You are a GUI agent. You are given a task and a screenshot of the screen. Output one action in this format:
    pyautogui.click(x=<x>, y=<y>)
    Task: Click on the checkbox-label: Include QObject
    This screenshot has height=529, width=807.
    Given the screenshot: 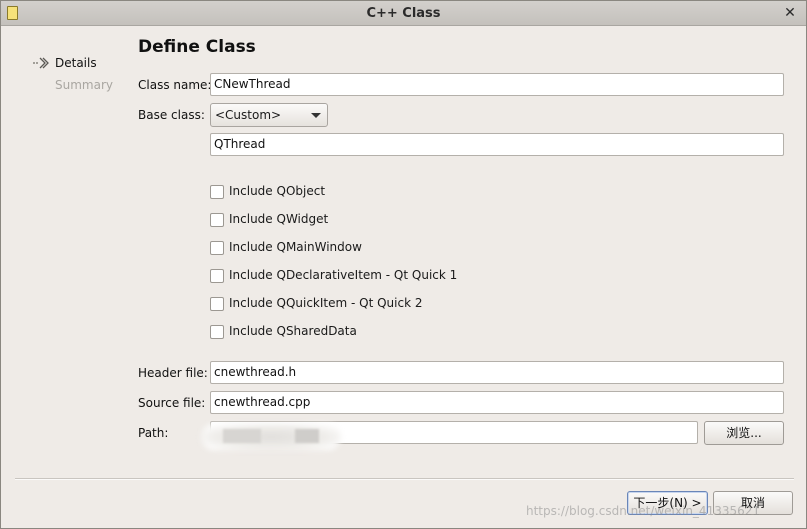 What is the action you would take?
    pyautogui.click(x=277, y=191)
    